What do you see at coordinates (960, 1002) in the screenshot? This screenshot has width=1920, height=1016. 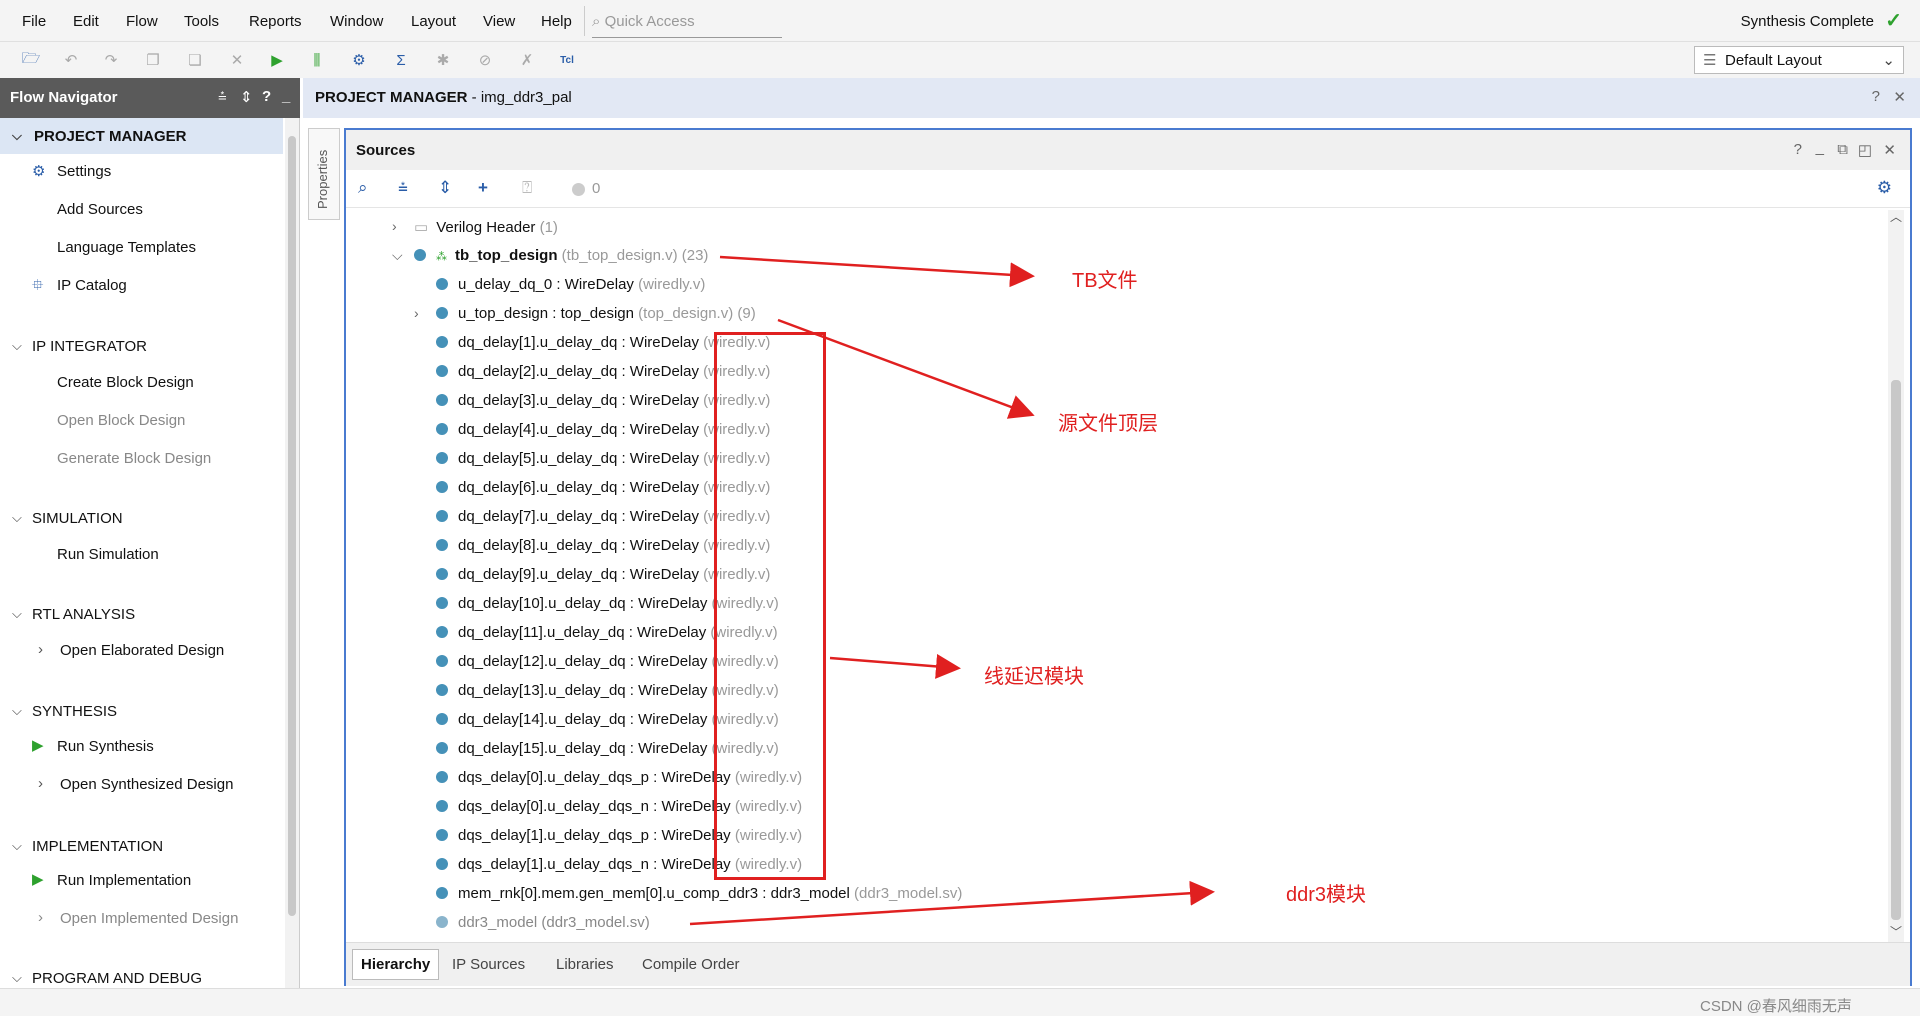 I see `status-bar: CSDN @春风细雨无声` at bounding box center [960, 1002].